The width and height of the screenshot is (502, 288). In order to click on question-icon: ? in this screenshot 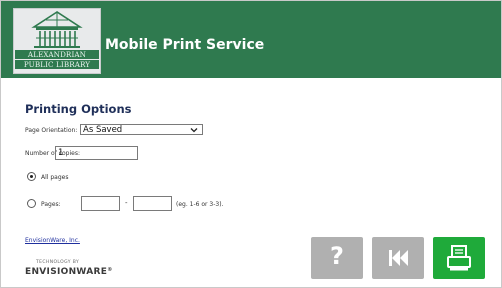, I will do `click(337, 256)`.